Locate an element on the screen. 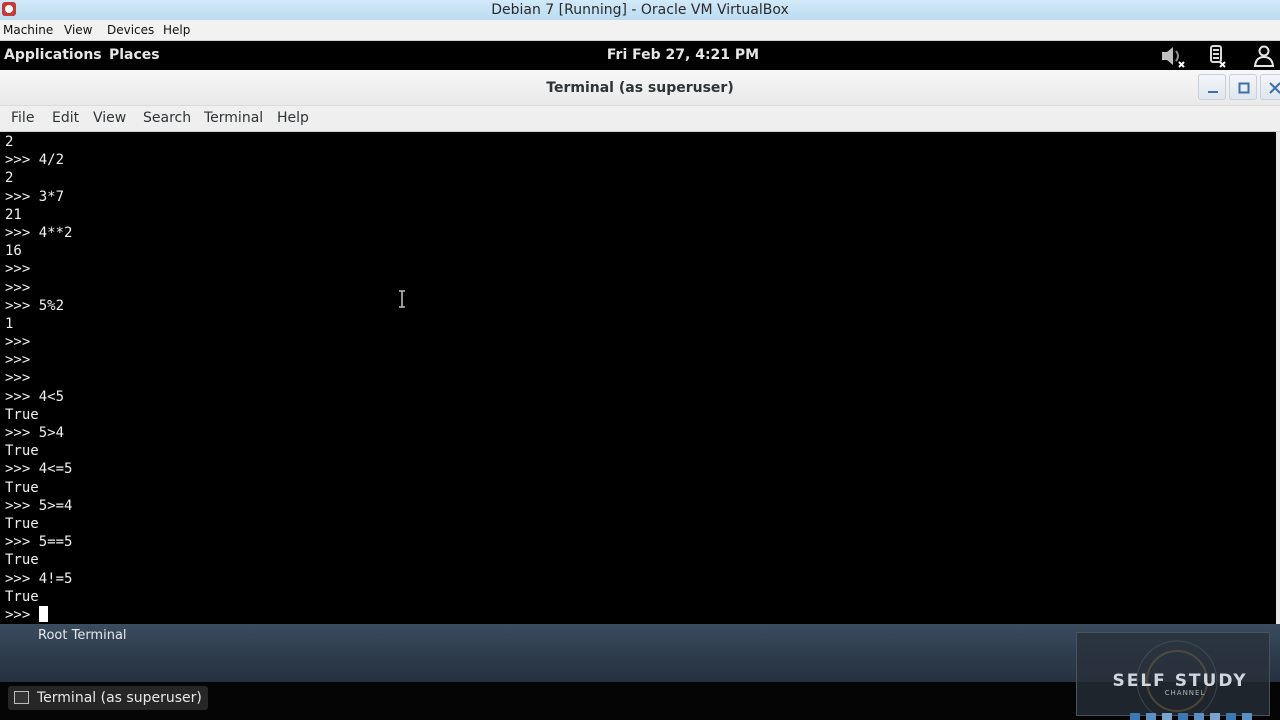  volume-muted-icon is located at coordinates (1172, 56).